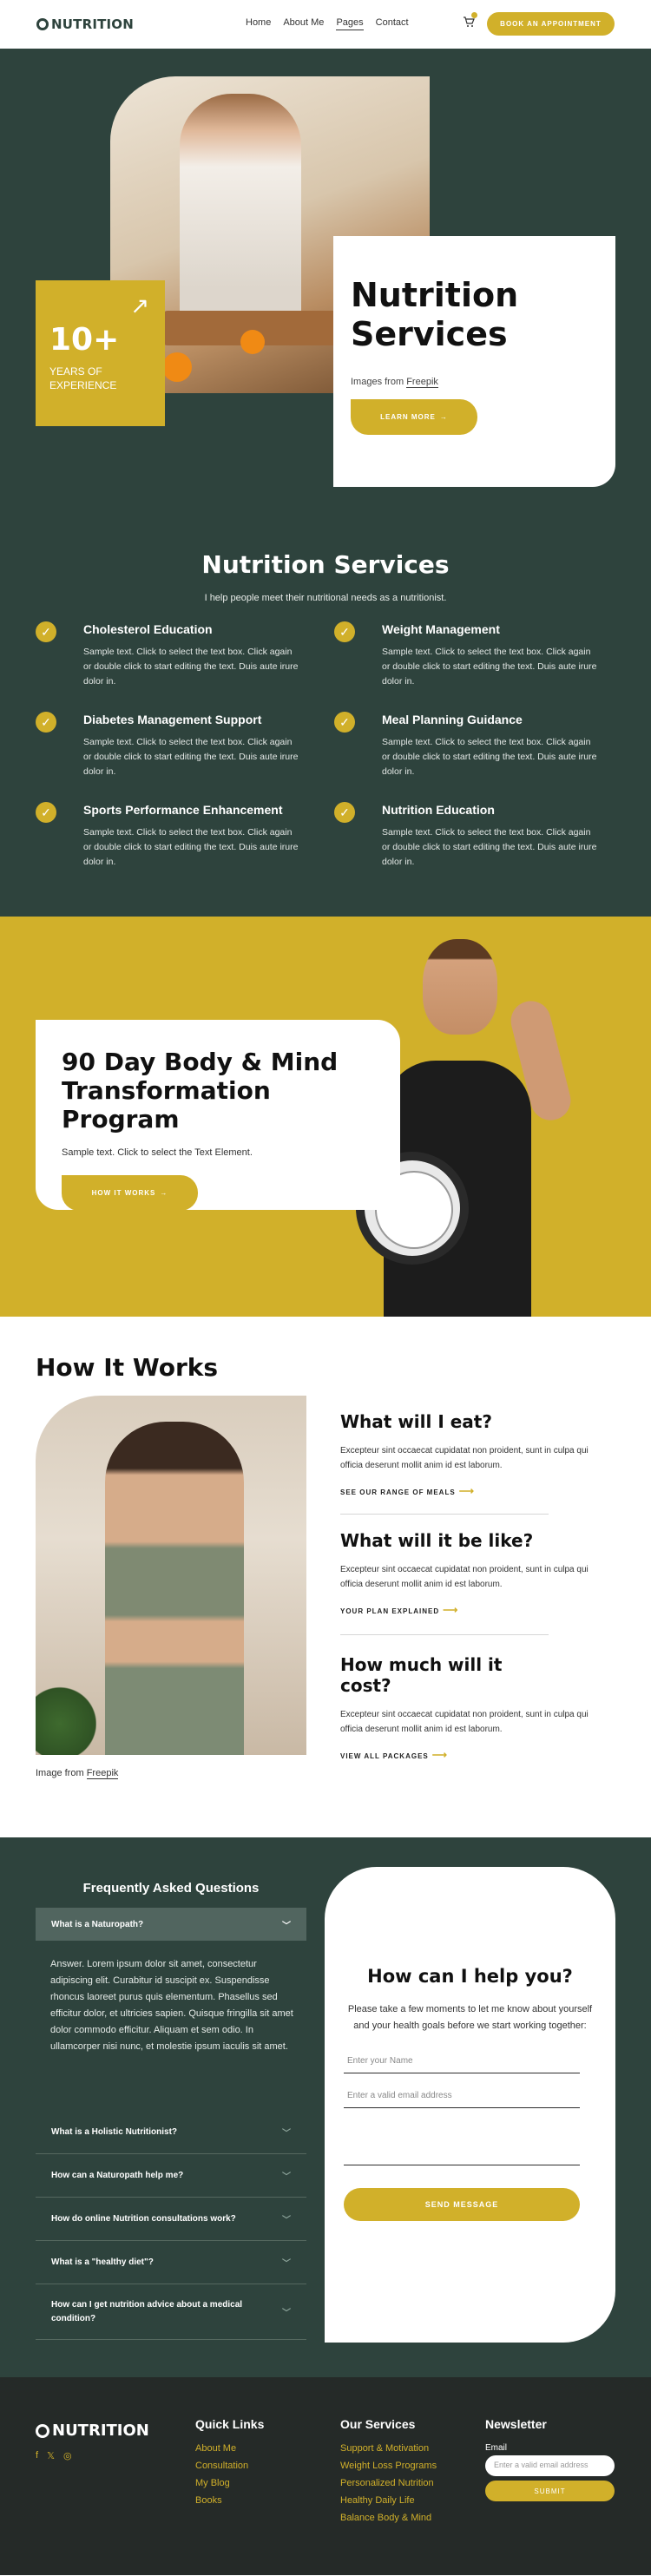 This screenshot has height=2576, width=651. Describe the element at coordinates (229, 2448) in the screenshot. I see `footer-link: About Me` at that location.